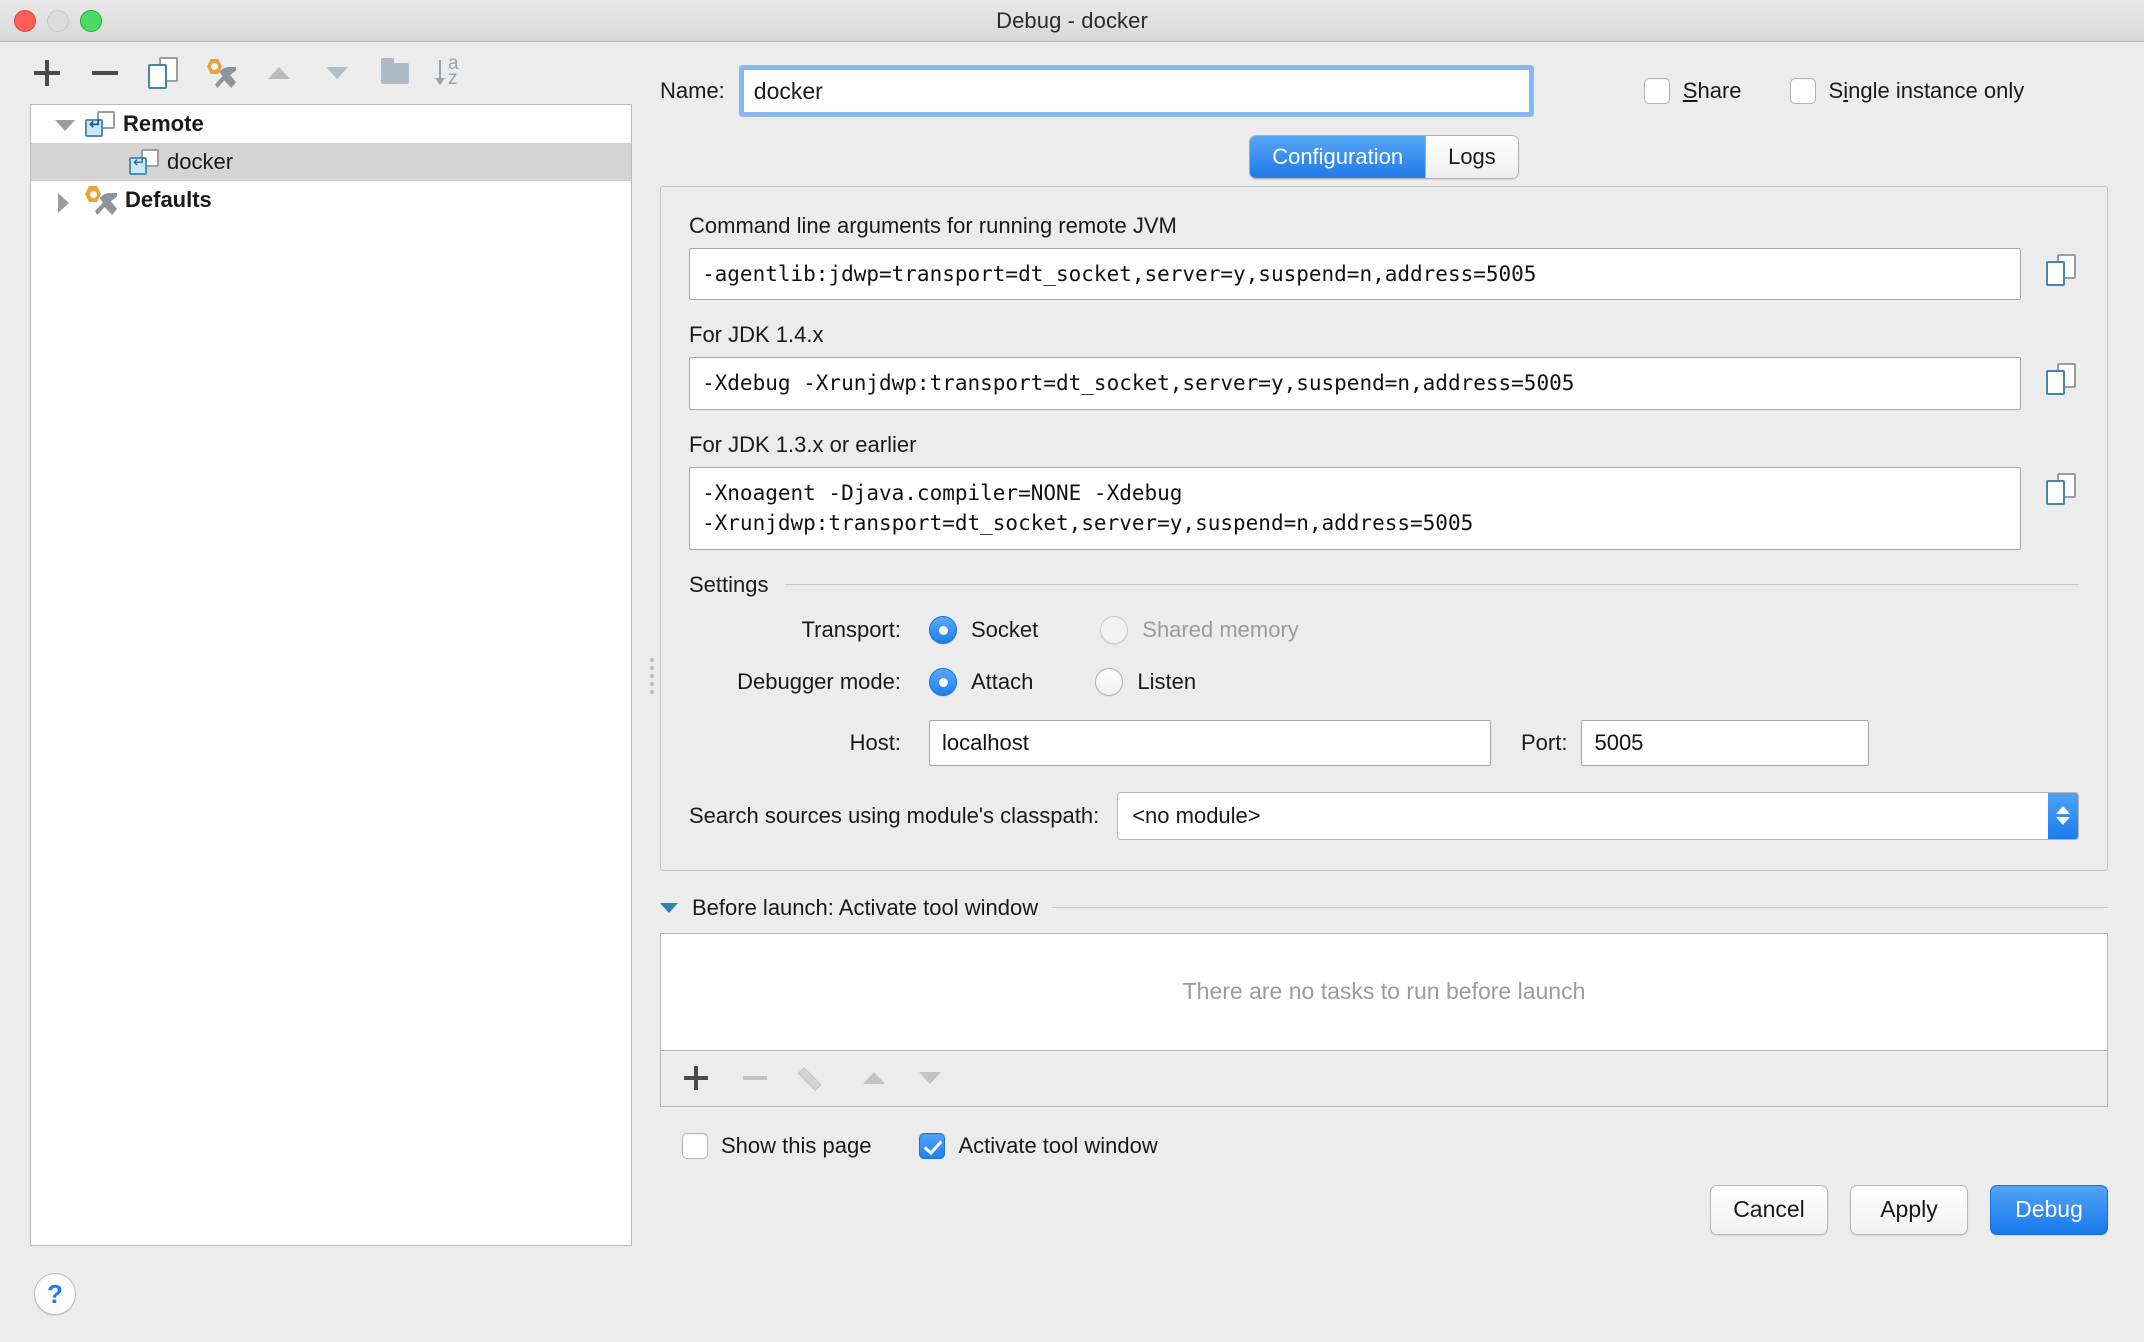 Image resolution: width=2144 pixels, height=1342 pixels. What do you see at coordinates (755, 1078) in the screenshot?
I see `remove-task-icon` at bounding box center [755, 1078].